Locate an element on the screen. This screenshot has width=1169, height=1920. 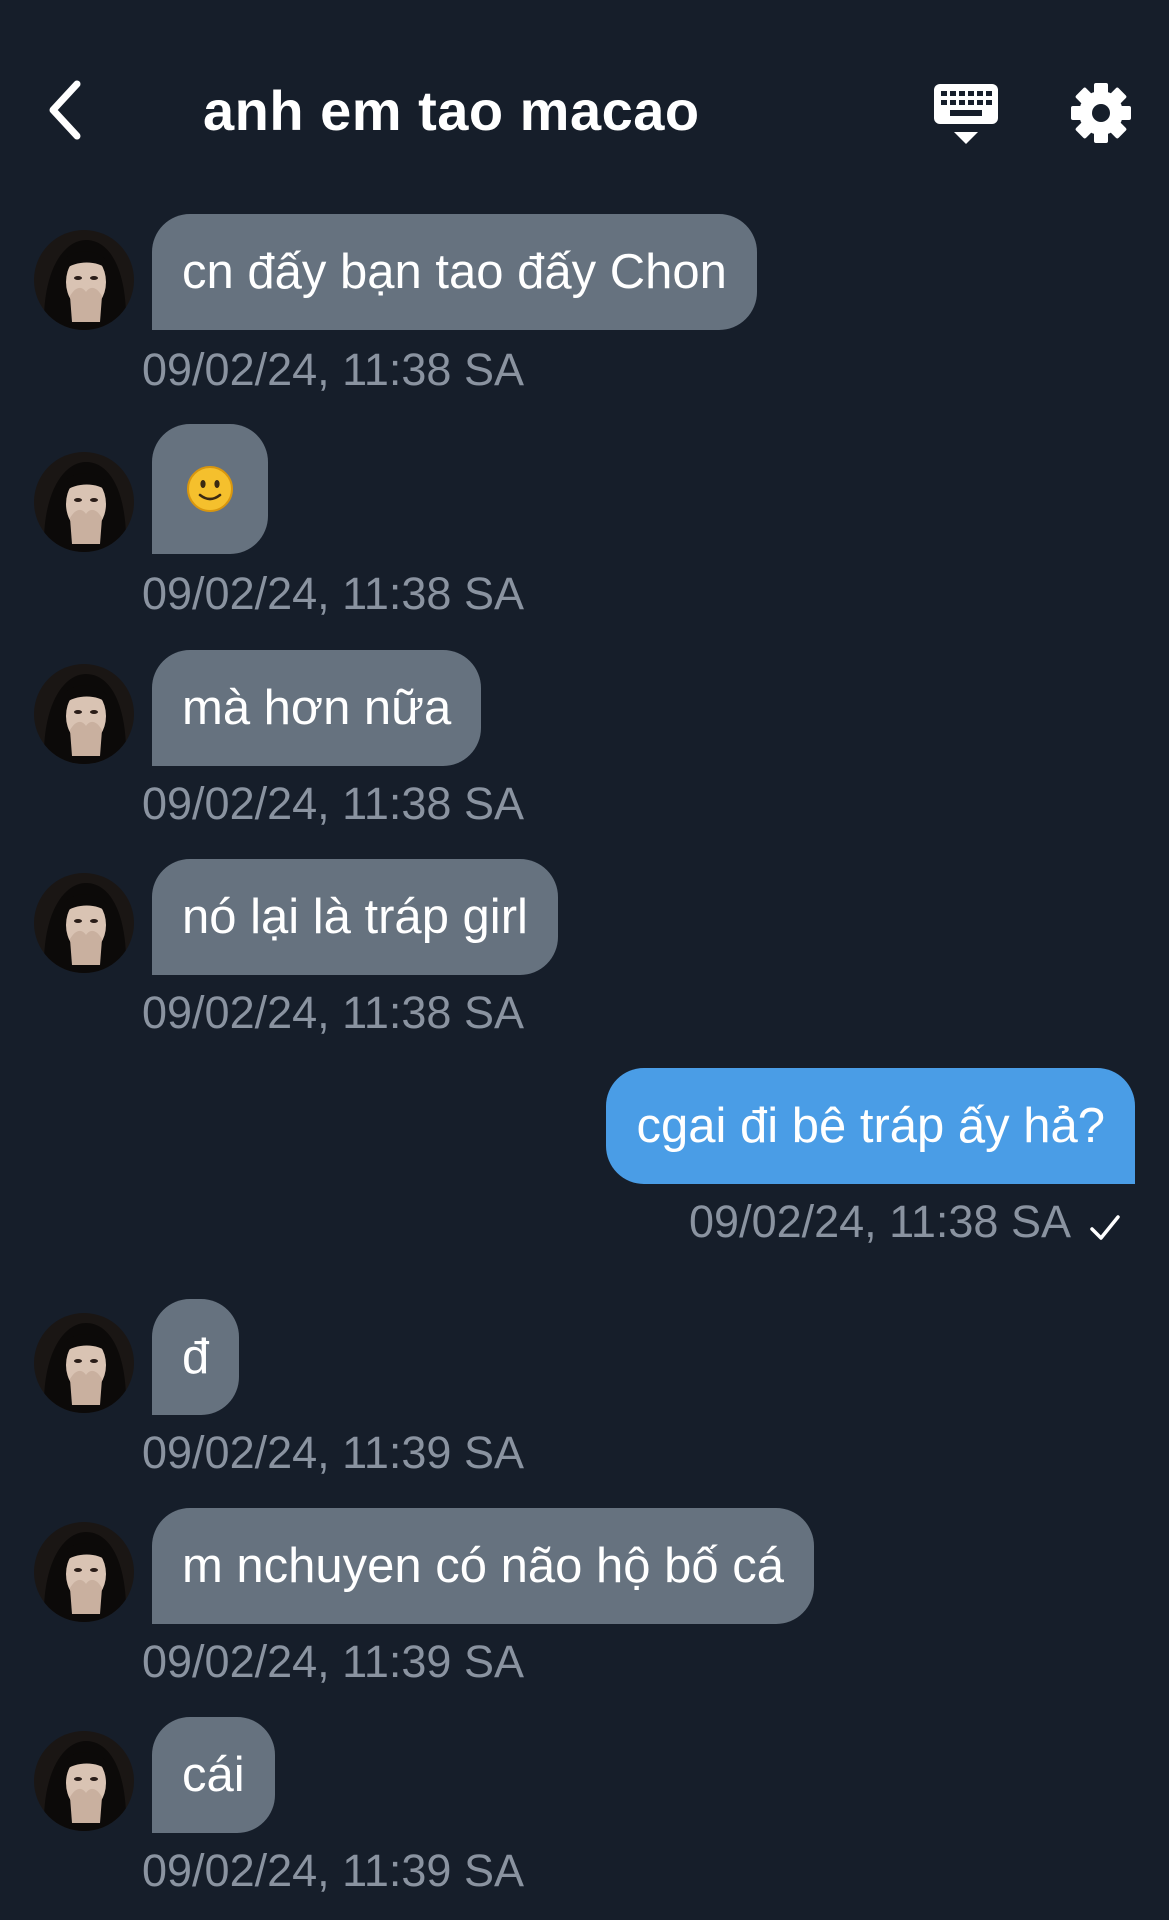
check-icon is located at coordinates (1105, 1227).